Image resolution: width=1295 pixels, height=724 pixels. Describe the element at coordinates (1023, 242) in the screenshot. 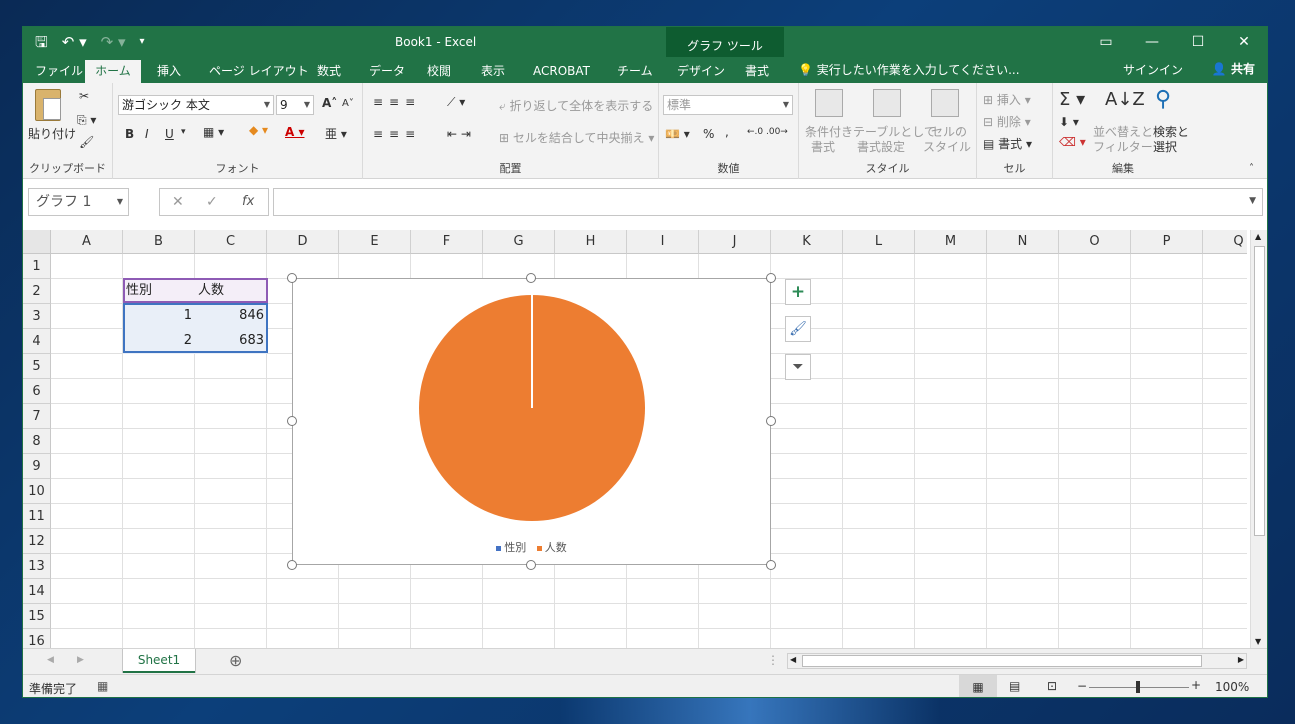

I see `column-header: N` at that location.